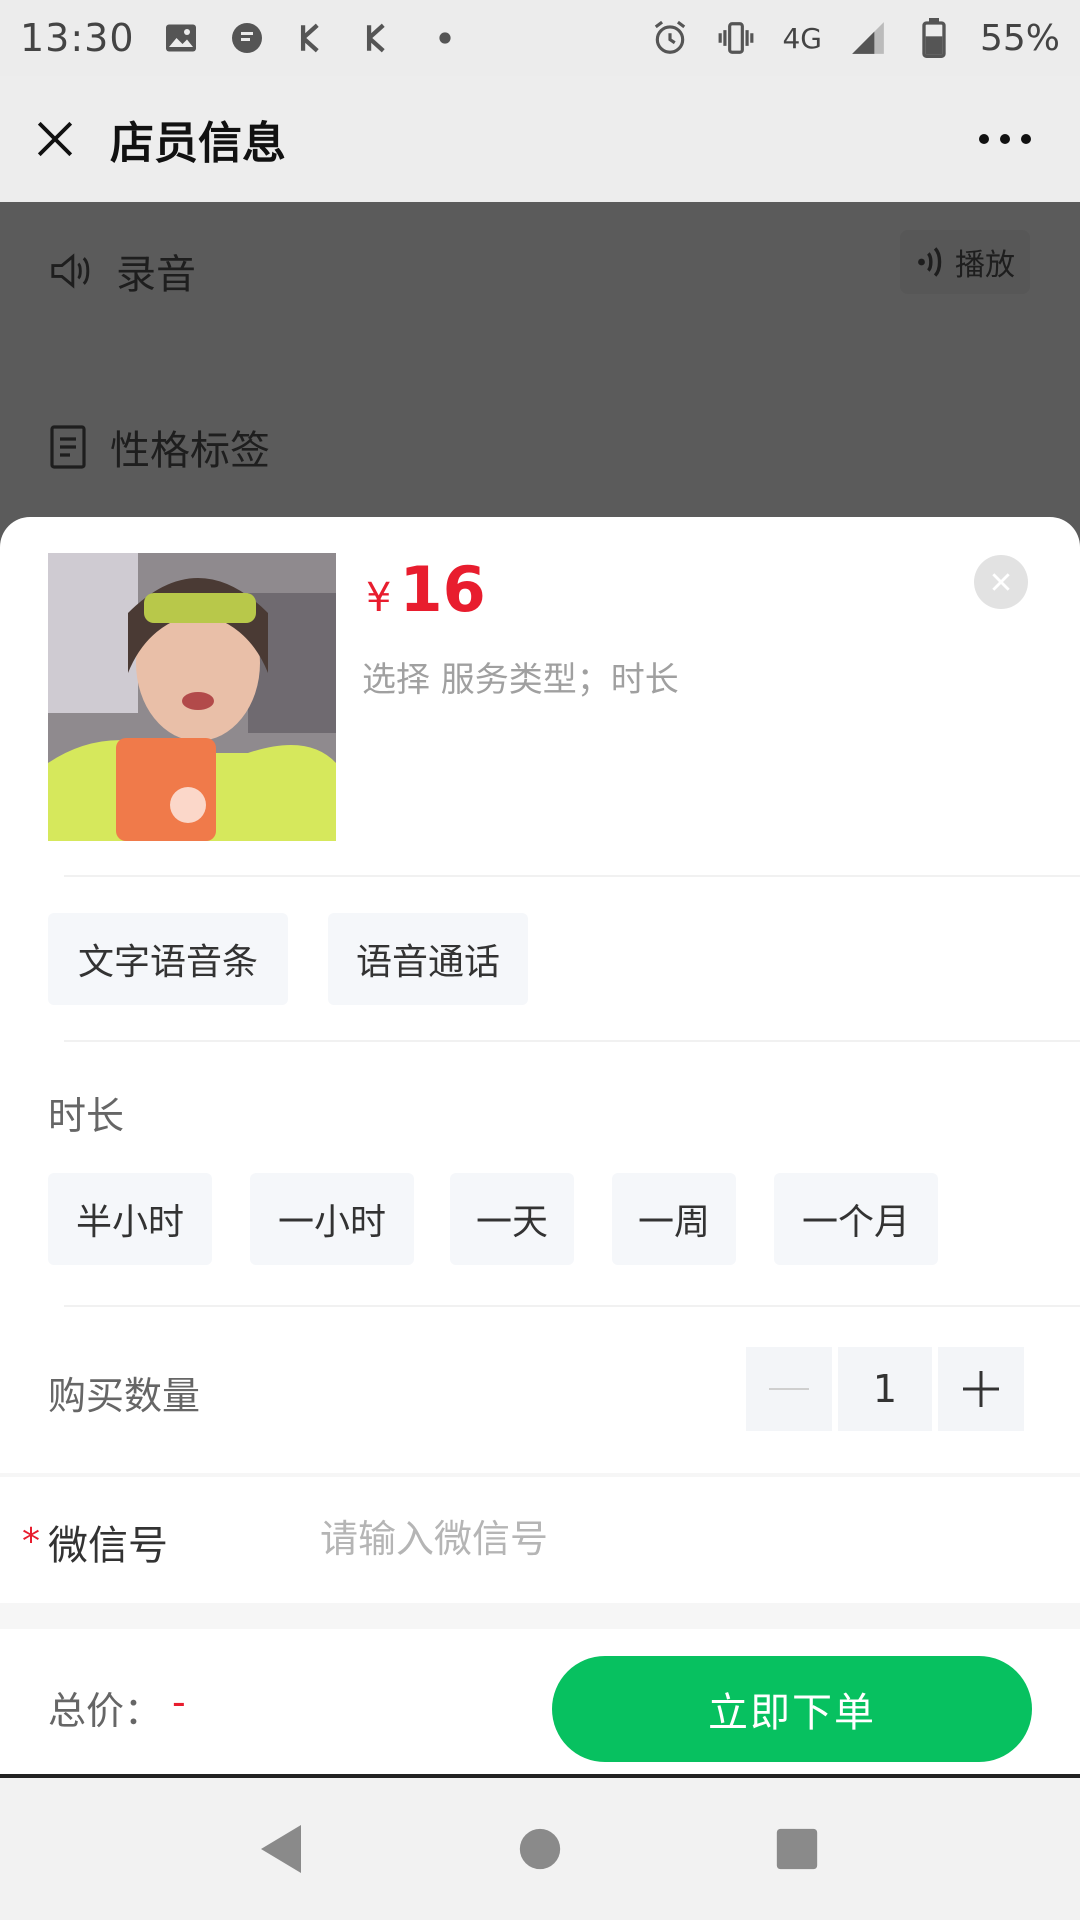  I want to click on chat-notification-icon, so click(247, 38).